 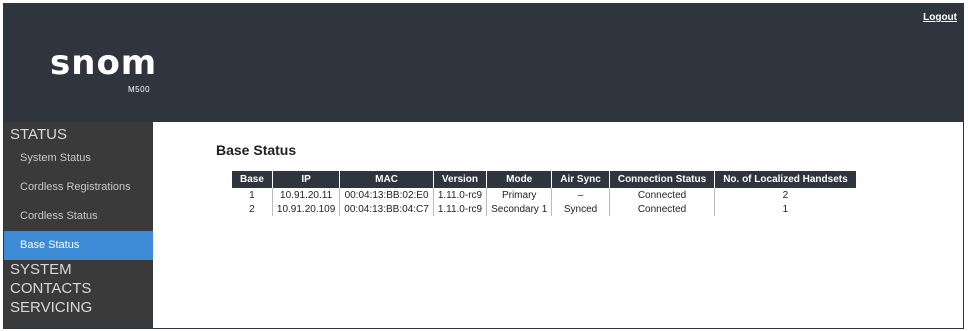 What do you see at coordinates (785, 195) in the screenshot?
I see `cell-localized-handsets: 2` at bounding box center [785, 195].